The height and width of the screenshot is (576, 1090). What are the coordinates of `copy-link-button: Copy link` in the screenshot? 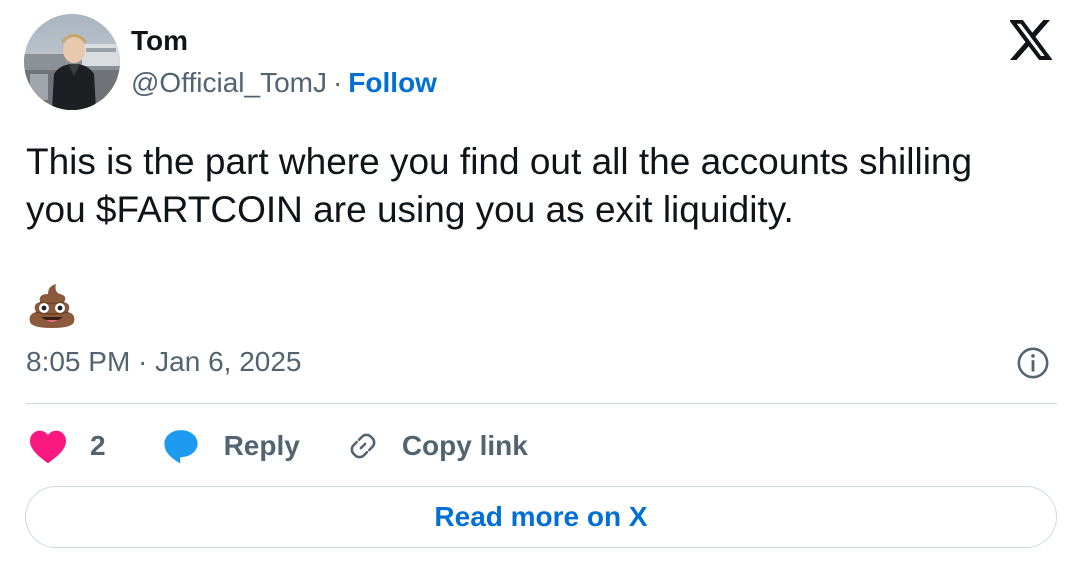 It's located at (437, 446).